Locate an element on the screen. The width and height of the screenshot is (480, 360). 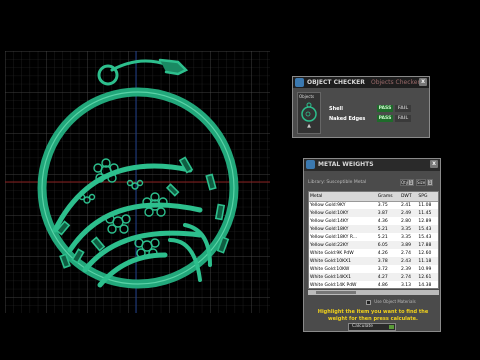
table-row: White Gold:10KW 3.72 2.39 10.99 is located at coordinates (373, 269).